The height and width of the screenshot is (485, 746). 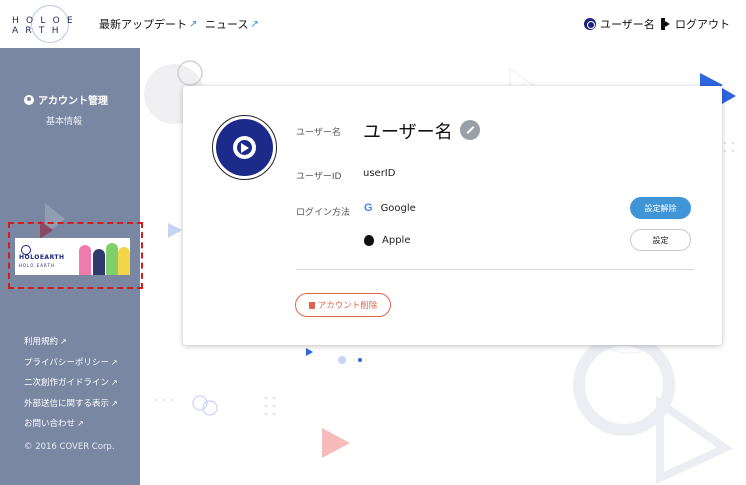 I want to click on edit-username-button, so click(x=470, y=130).